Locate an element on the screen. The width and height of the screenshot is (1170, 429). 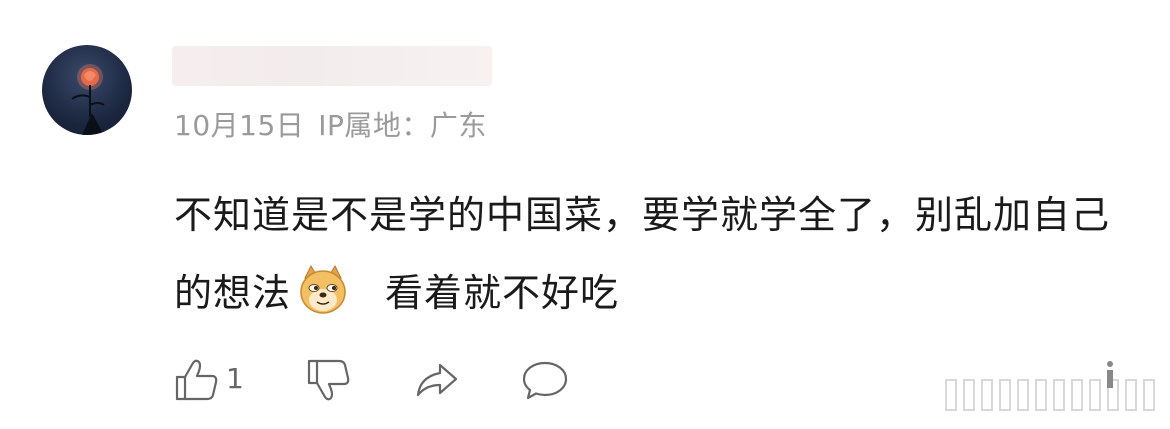
dislike-button is located at coordinates (329, 380).